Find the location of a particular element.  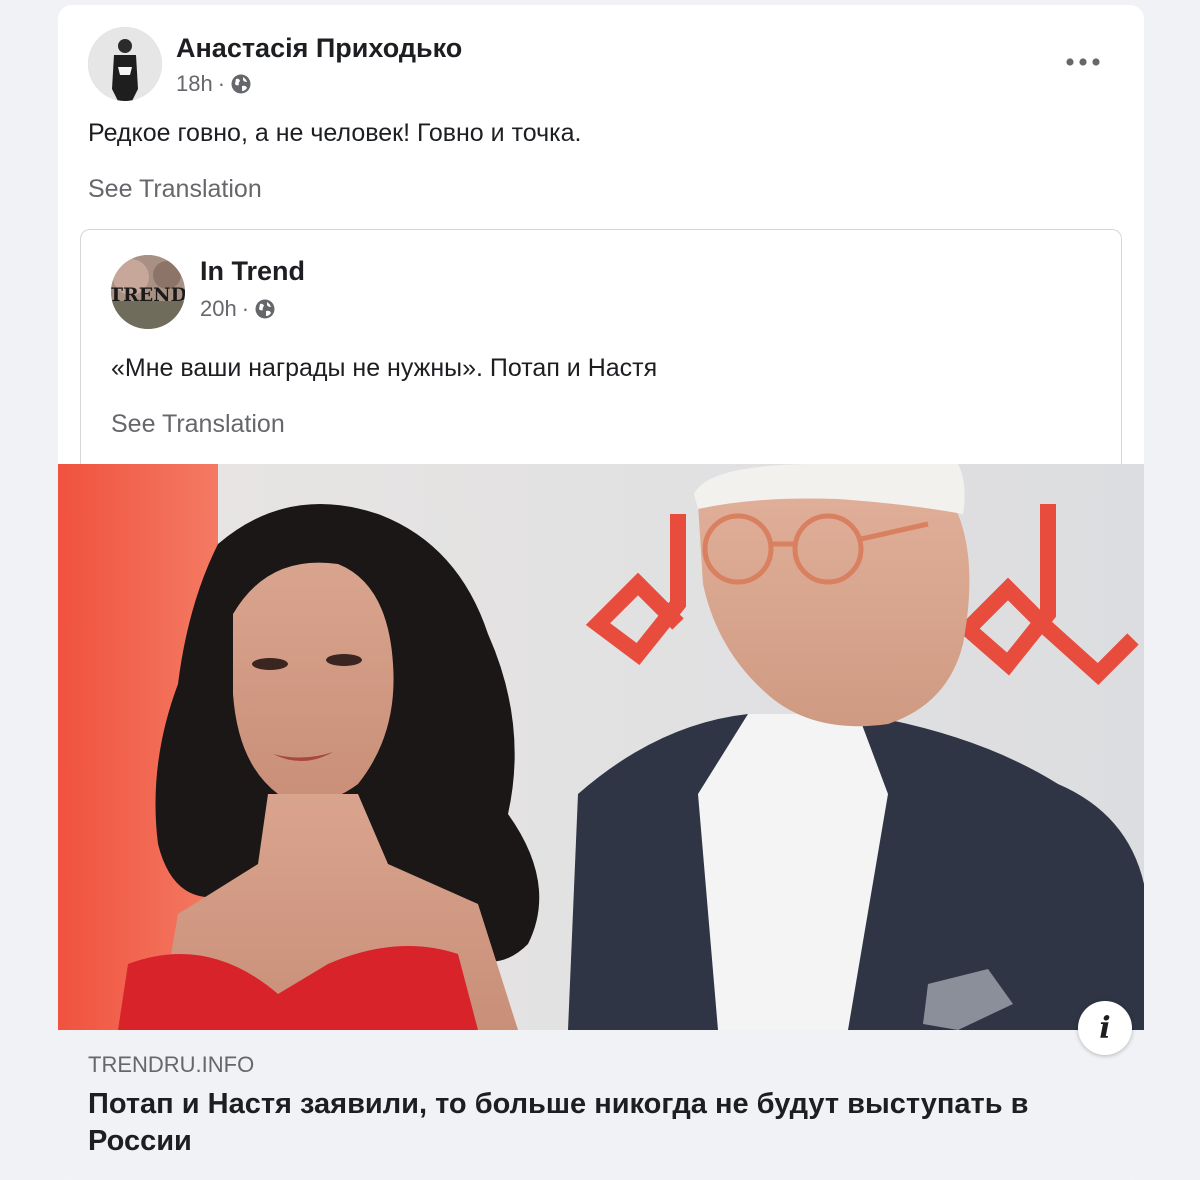

info-button: i is located at coordinates (1105, 1028).